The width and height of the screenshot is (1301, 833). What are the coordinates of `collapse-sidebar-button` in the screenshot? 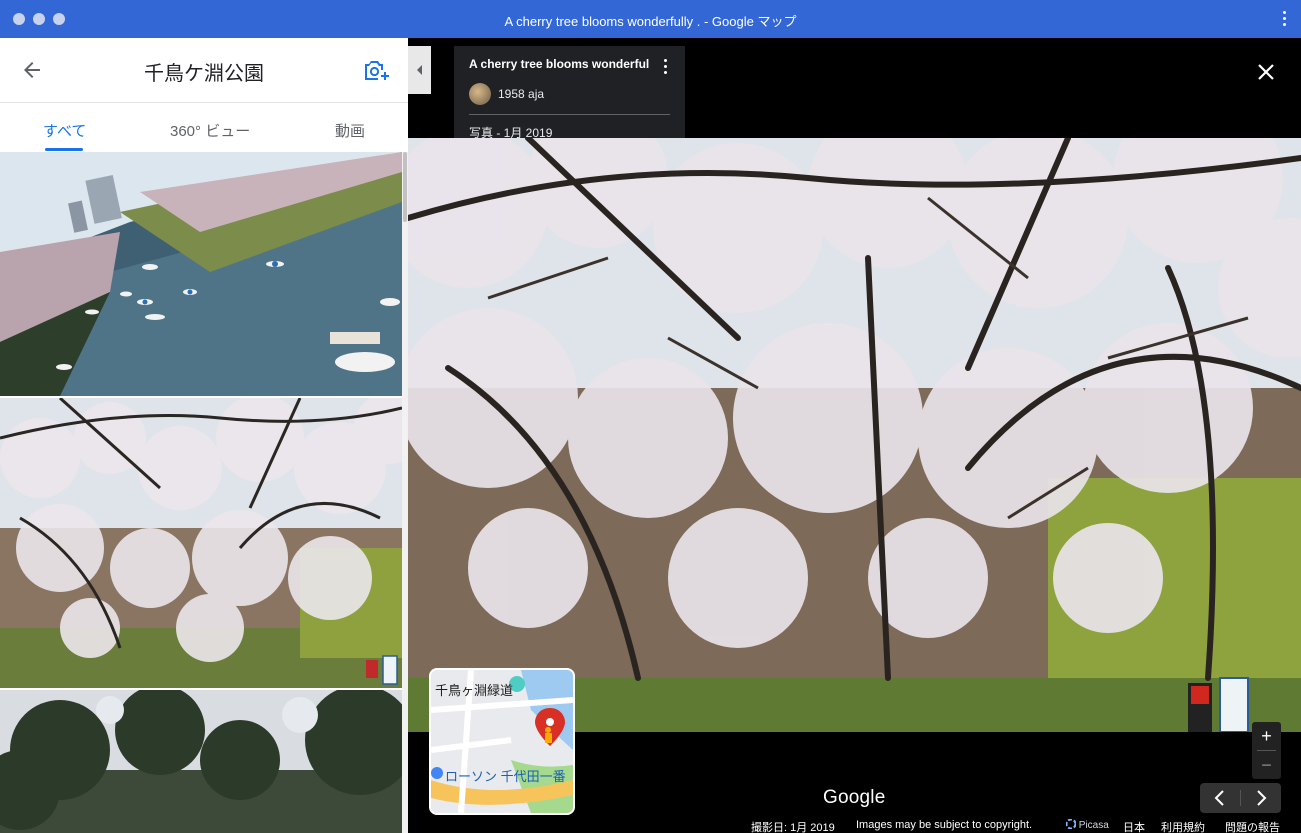 It's located at (419, 70).